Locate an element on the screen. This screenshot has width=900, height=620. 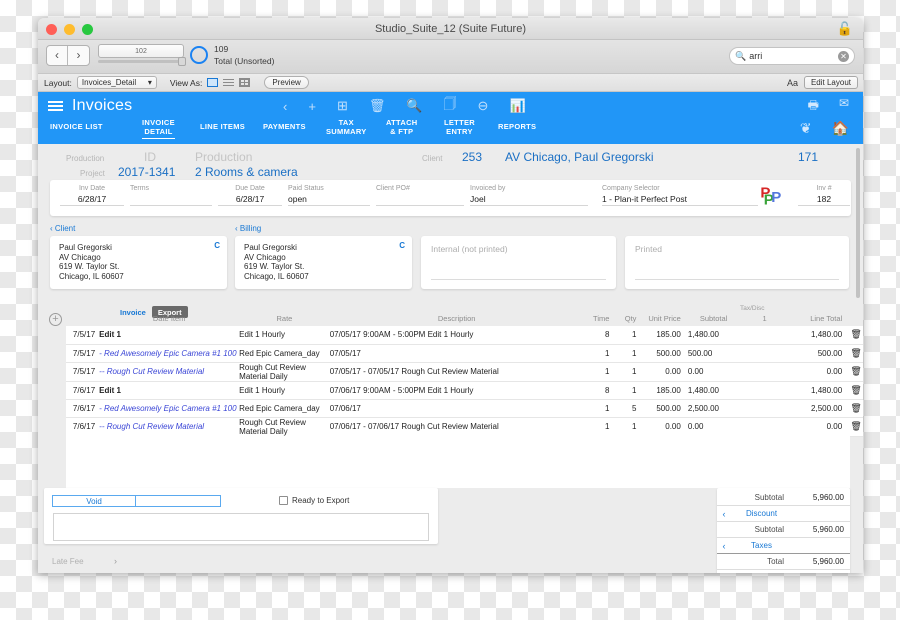
totals-label: Taxes is located at coordinates (761, 545).